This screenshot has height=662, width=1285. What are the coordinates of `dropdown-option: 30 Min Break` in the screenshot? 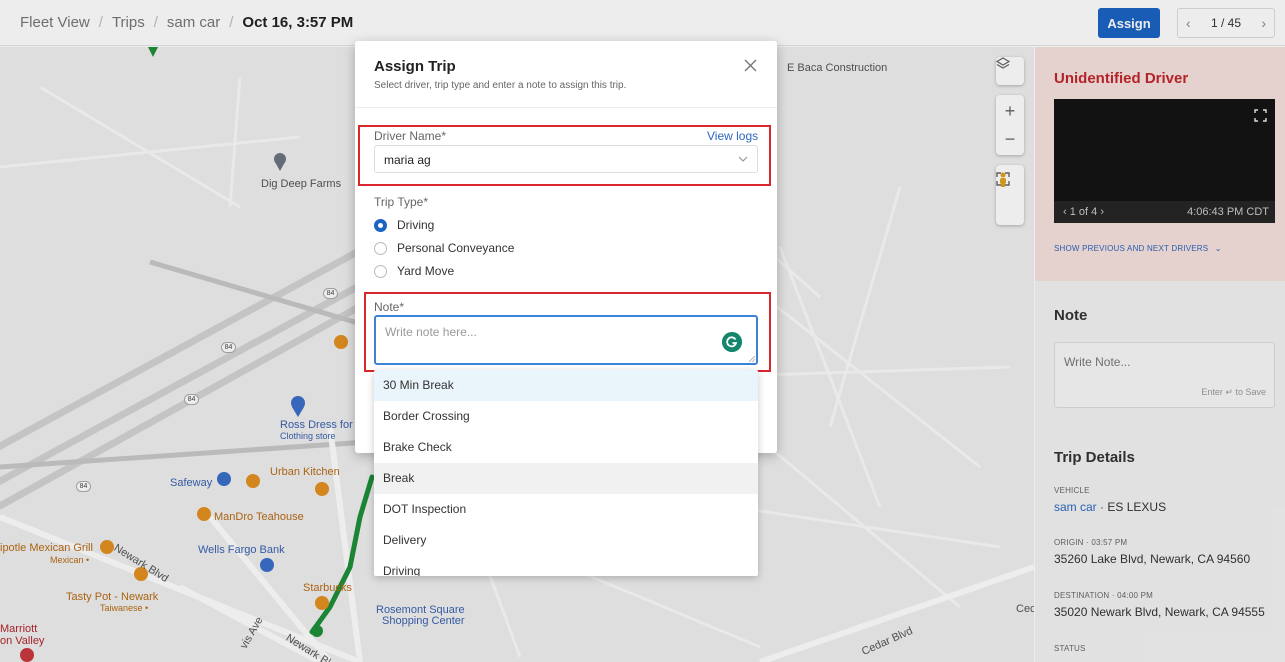 It's located at (566, 385).